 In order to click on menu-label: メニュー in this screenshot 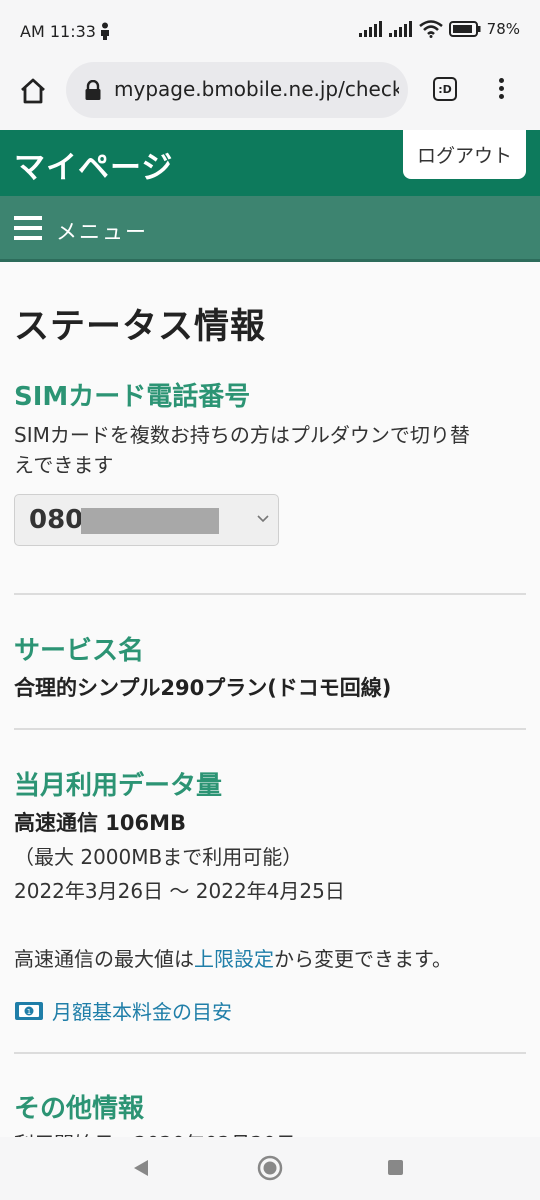, I will do `click(102, 232)`.